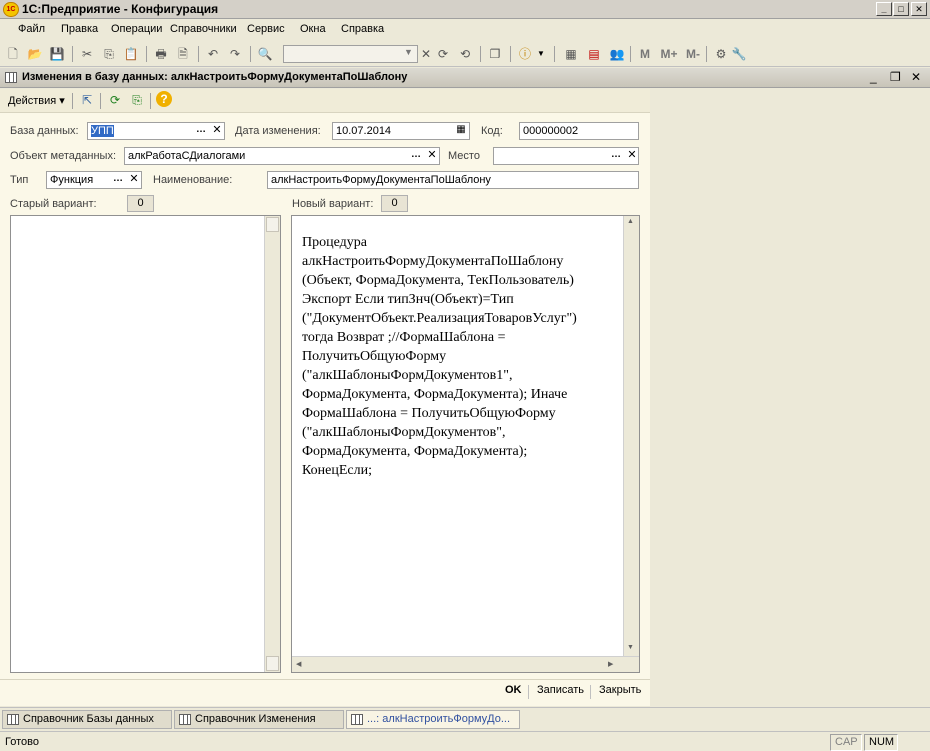 The height and width of the screenshot is (751, 930). Describe the element at coordinates (408, 52) in the screenshot. I see `search-dropdown-icon: ▼` at that location.